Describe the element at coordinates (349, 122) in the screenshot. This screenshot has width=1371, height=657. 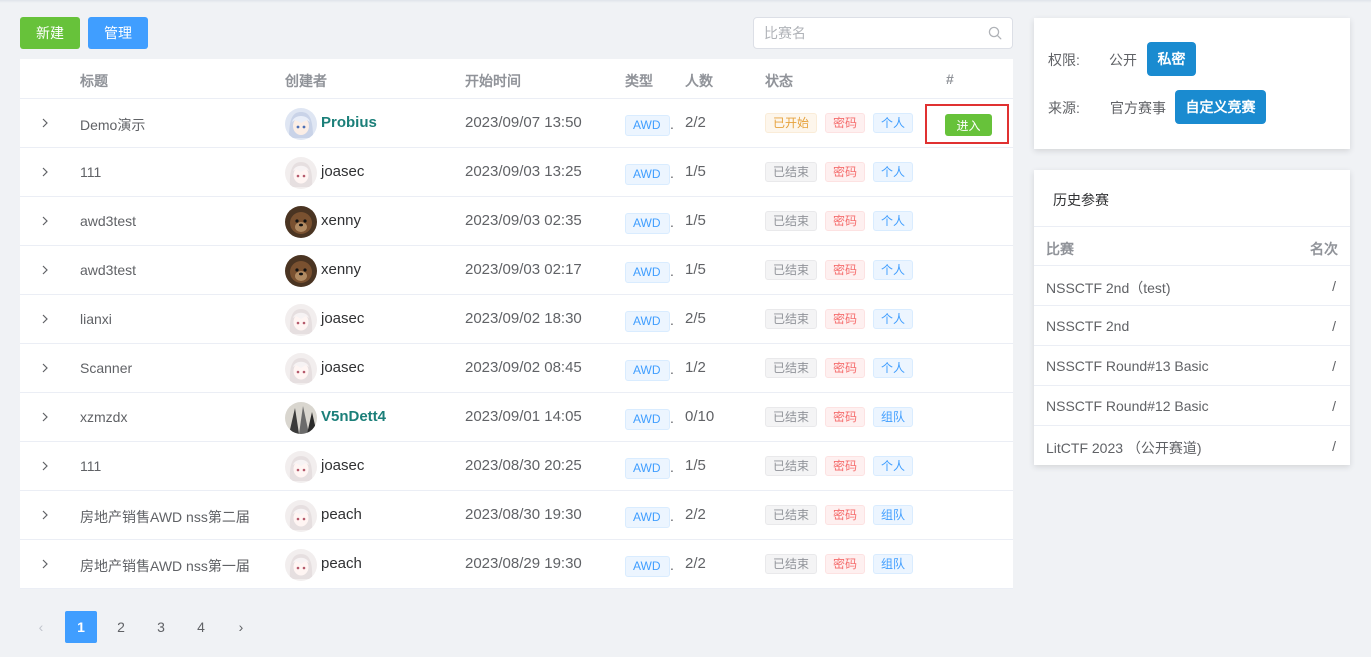
I see `row-creator: Probius` at that location.